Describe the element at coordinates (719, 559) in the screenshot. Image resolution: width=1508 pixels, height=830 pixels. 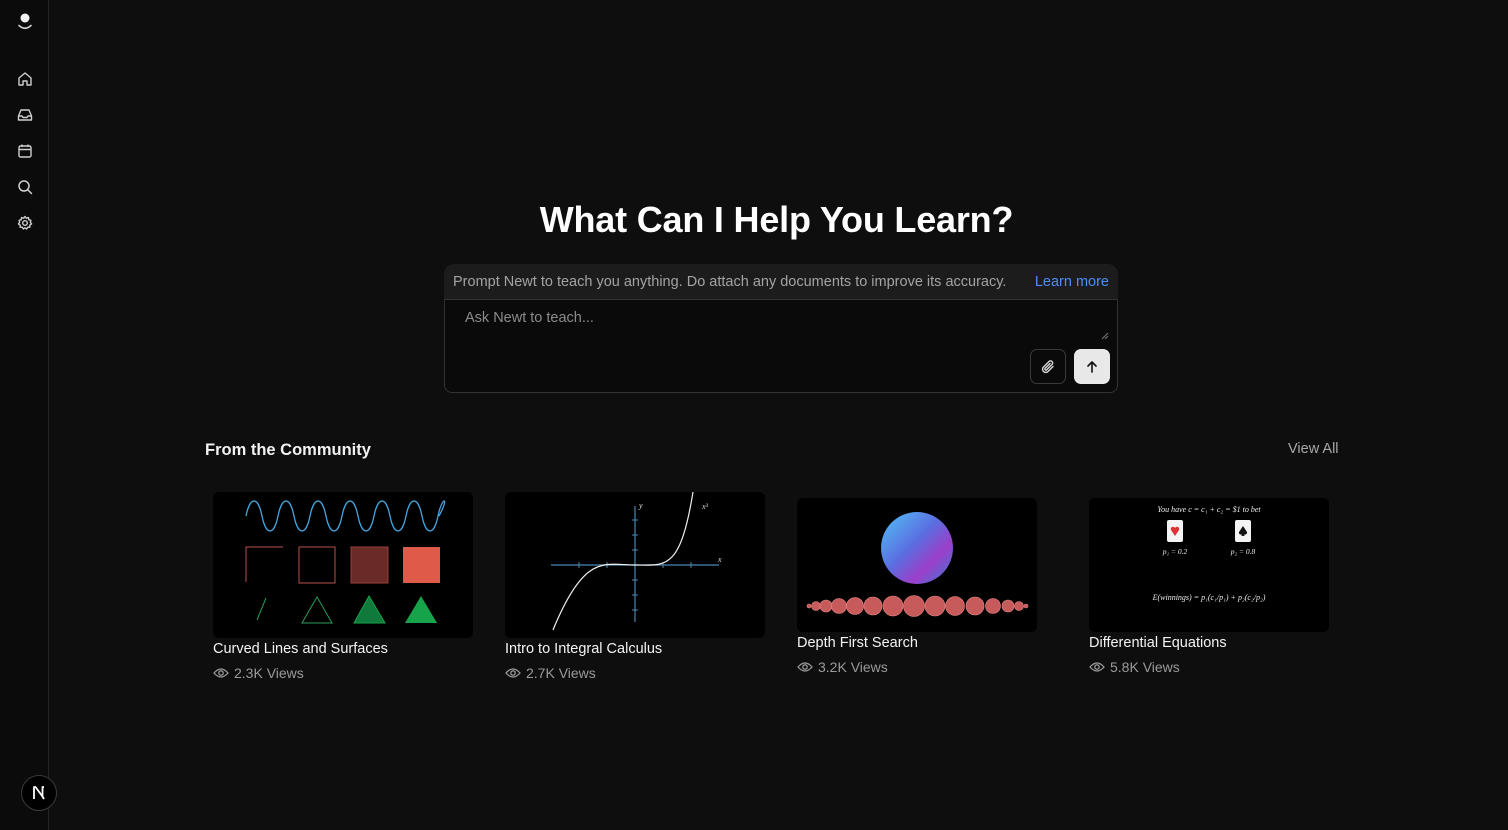
I see `calc-x-label: x` at that location.